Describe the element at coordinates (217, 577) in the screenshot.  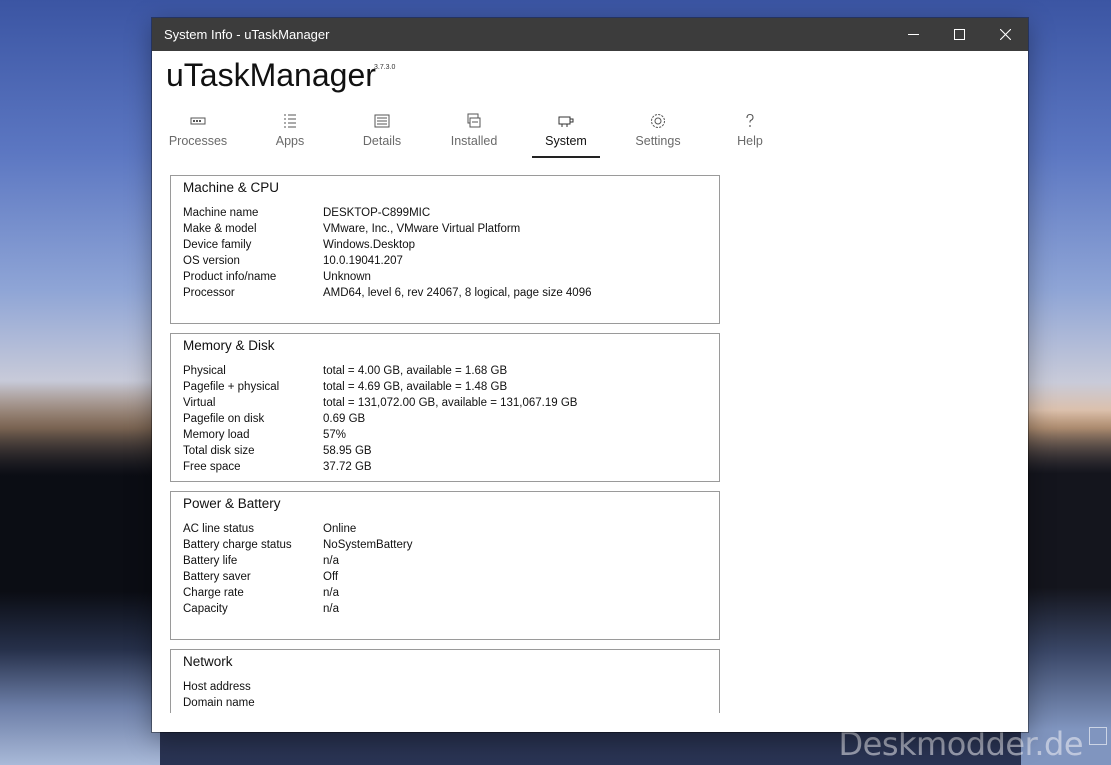
I see `info-key: Battery saver` at that location.